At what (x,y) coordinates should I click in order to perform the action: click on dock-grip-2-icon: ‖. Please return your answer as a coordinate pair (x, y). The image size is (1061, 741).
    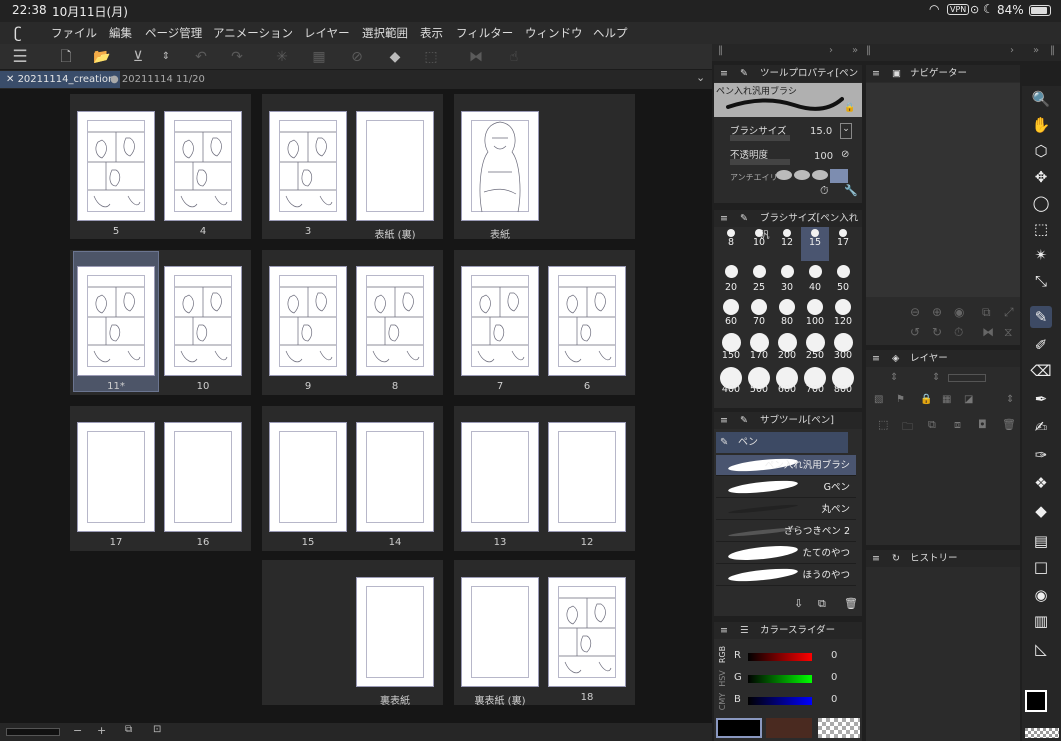
    Looking at the image, I should click on (868, 50).